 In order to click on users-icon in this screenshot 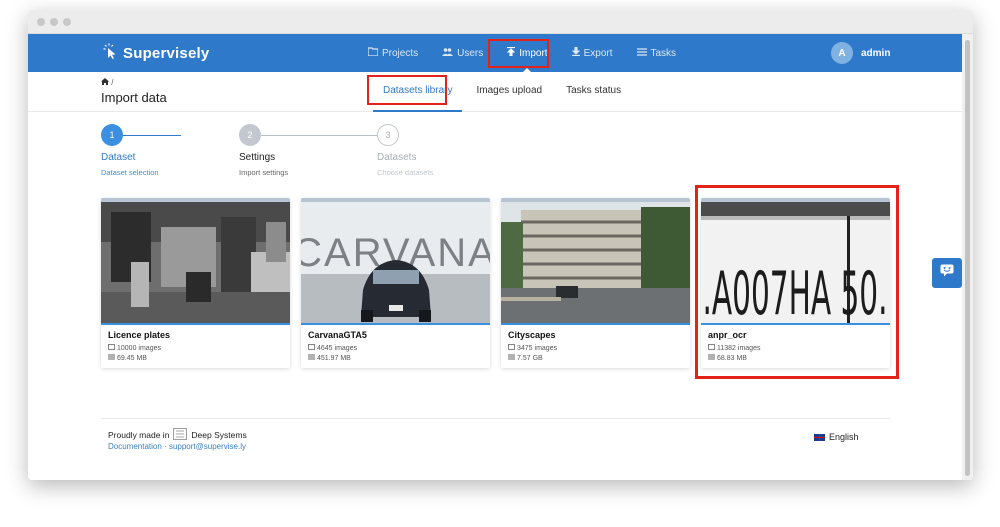, I will do `click(448, 53)`.